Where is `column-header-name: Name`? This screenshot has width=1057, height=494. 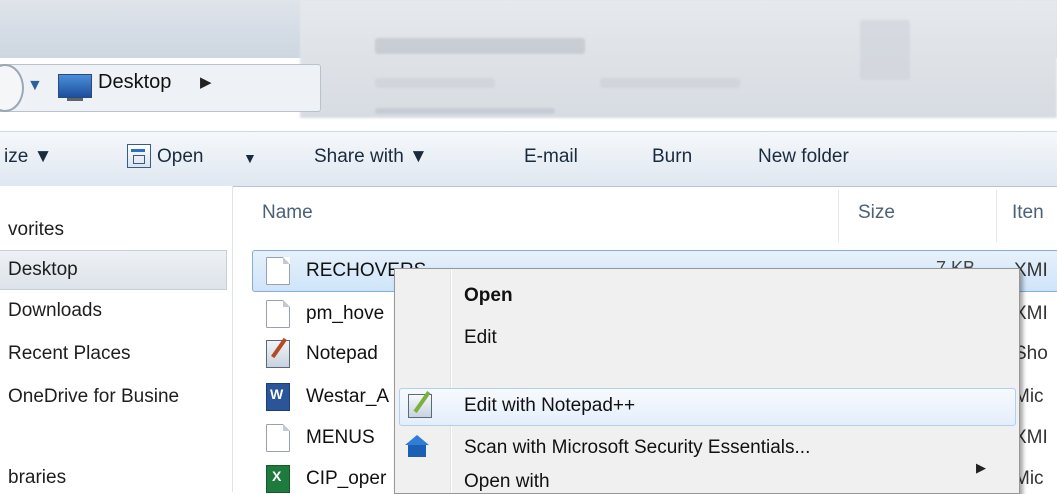
column-header-name: Name is located at coordinates (287, 213).